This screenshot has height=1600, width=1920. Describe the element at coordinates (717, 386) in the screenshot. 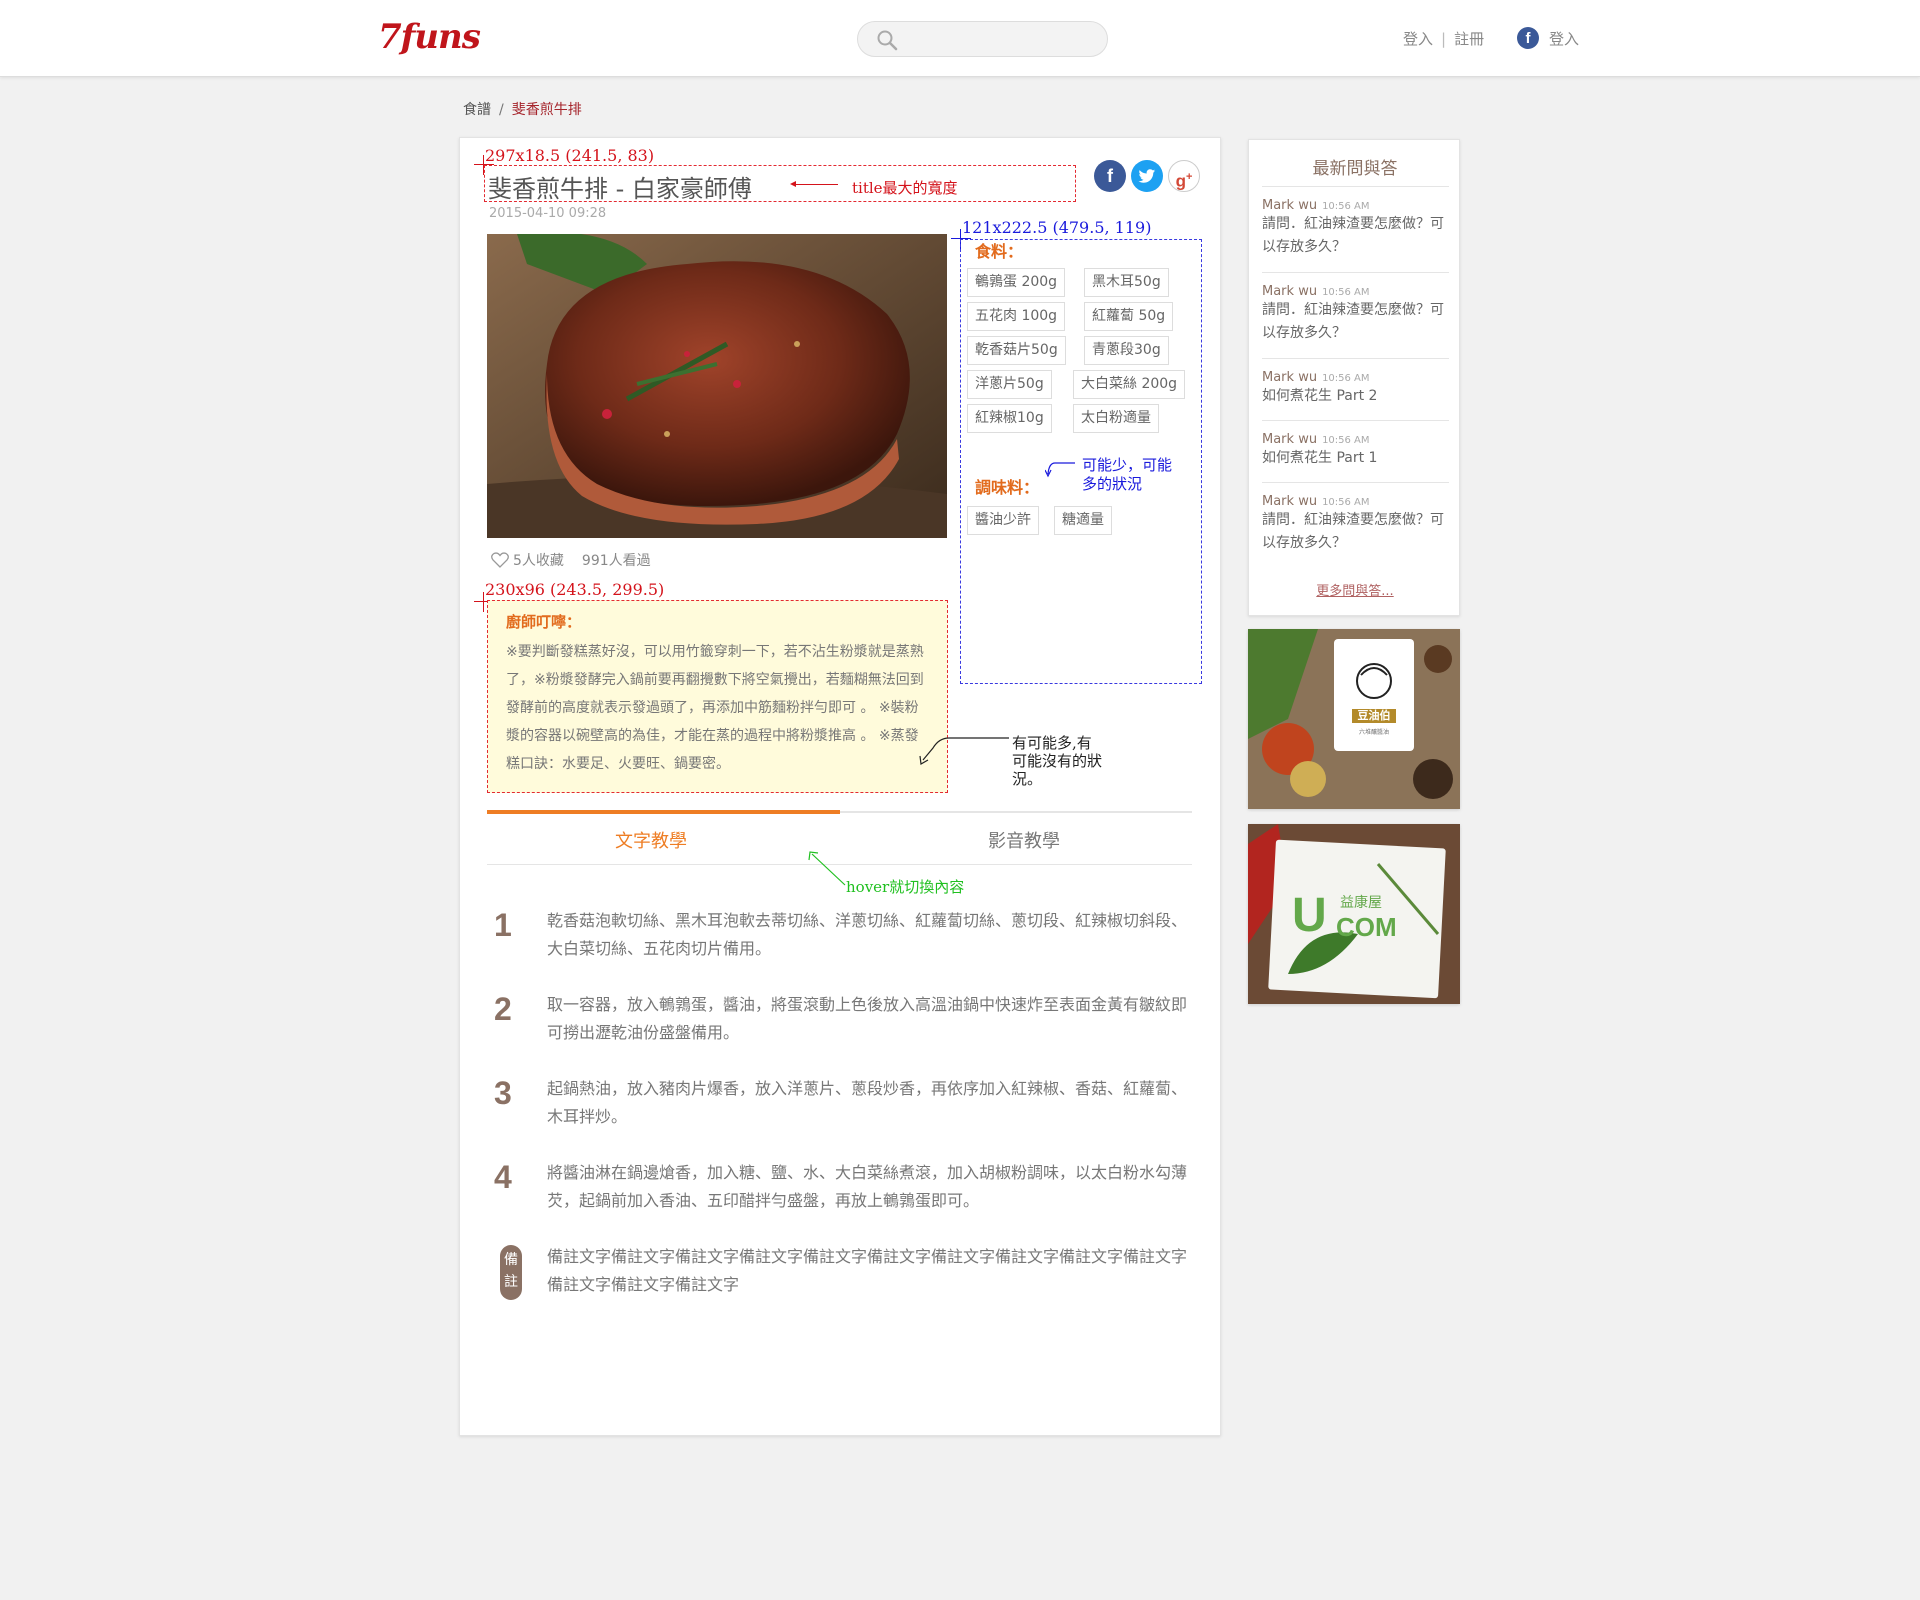

I see `recipe-photo` at that location.